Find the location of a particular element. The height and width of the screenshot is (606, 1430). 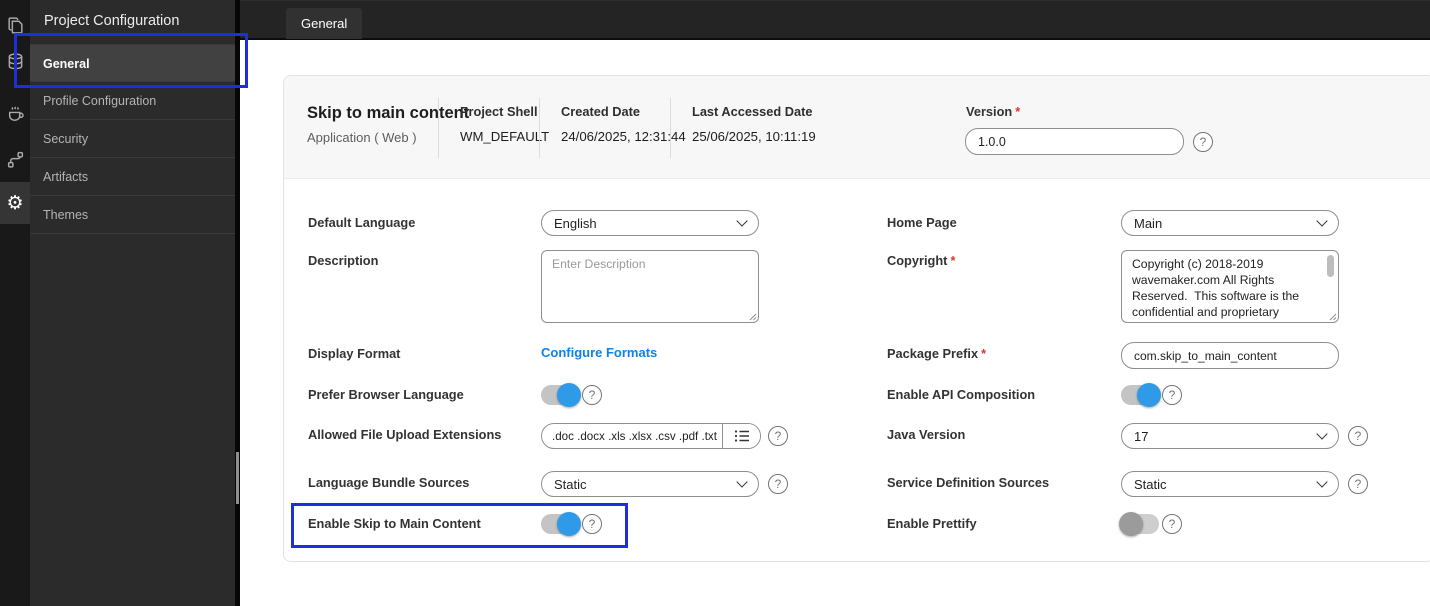

sidebar-item-themes: Themes is located at coordinates (132, 215).